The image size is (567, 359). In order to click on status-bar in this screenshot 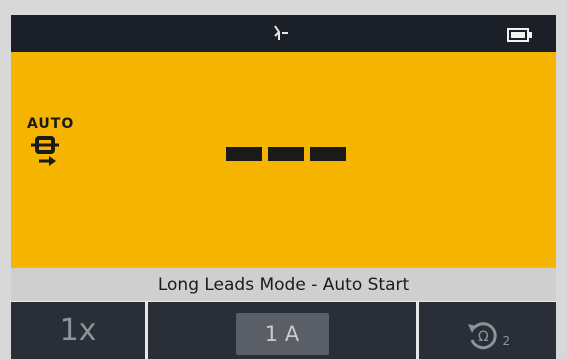, I will do `click(283, 33)`.